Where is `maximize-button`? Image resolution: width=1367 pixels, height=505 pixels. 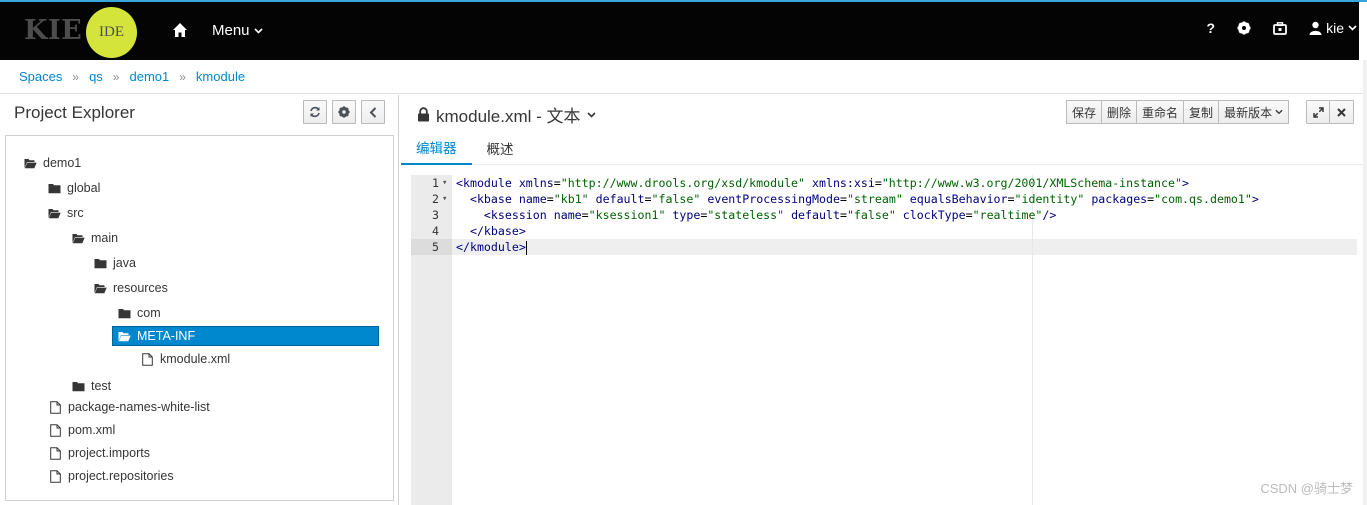
maximize-button is located at coordinates (1318, 112).